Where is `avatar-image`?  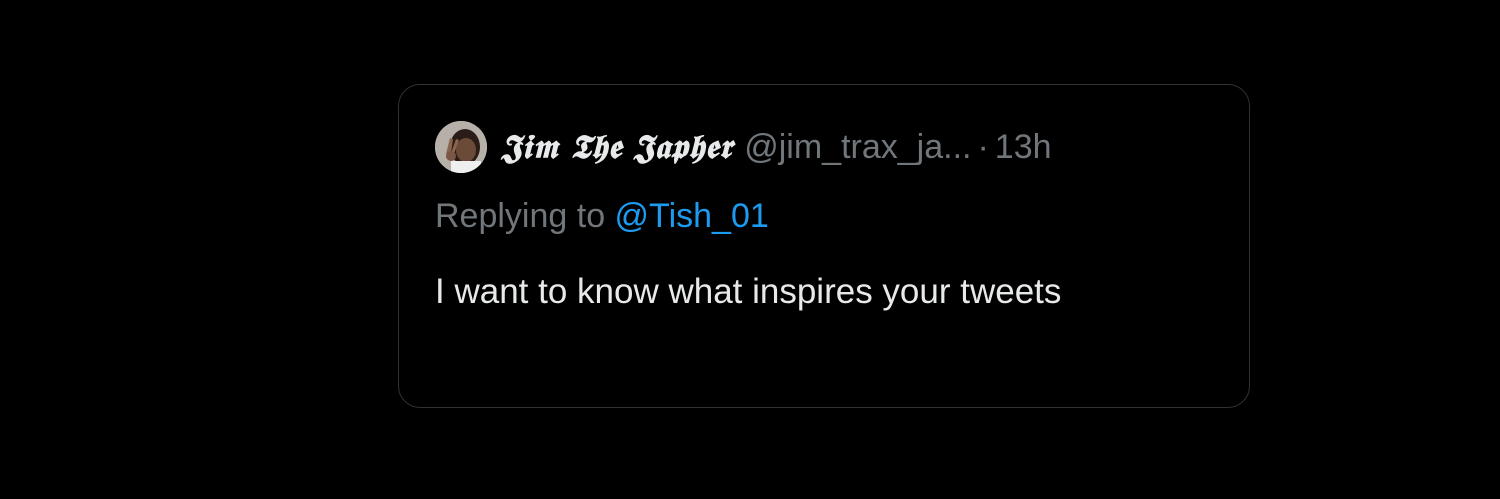 avatar-image is located at coordinates (461, 147).